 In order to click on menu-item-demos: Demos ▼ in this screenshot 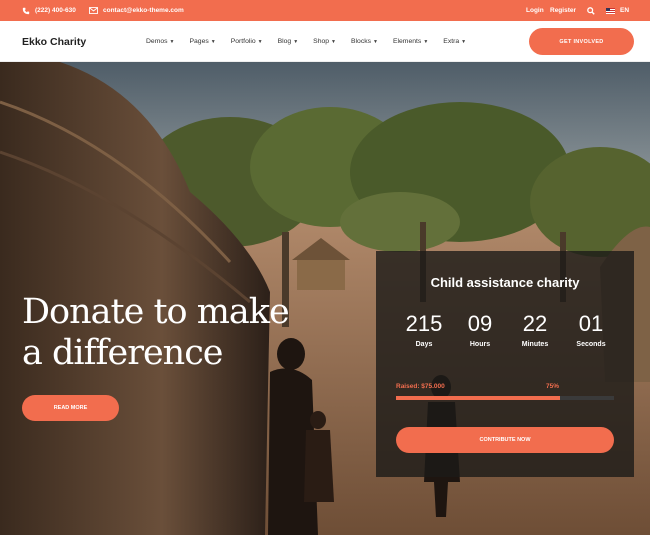, I will do `click(160, 41)`.